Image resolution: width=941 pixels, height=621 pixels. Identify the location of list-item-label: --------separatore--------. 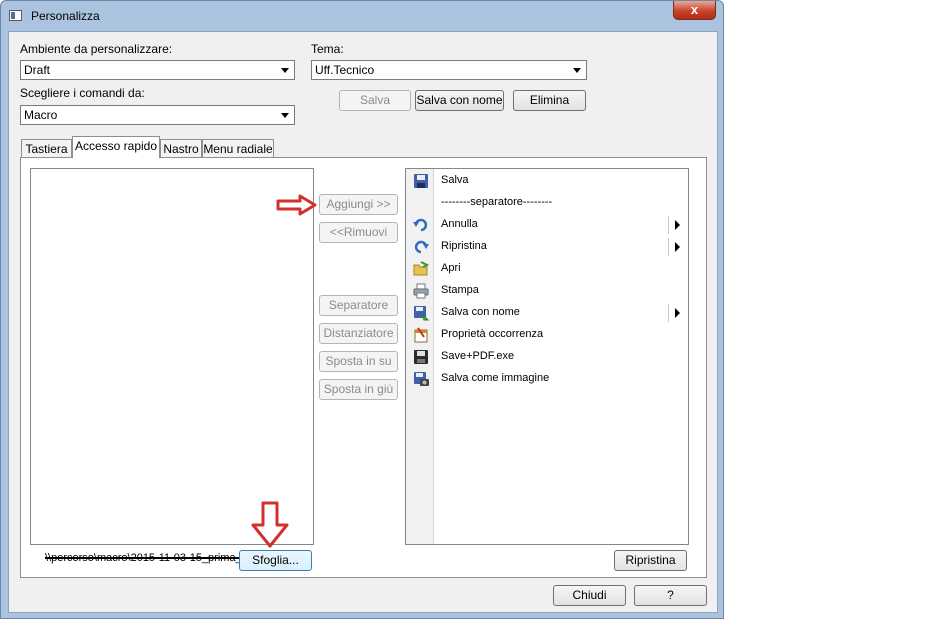
(497, 202).